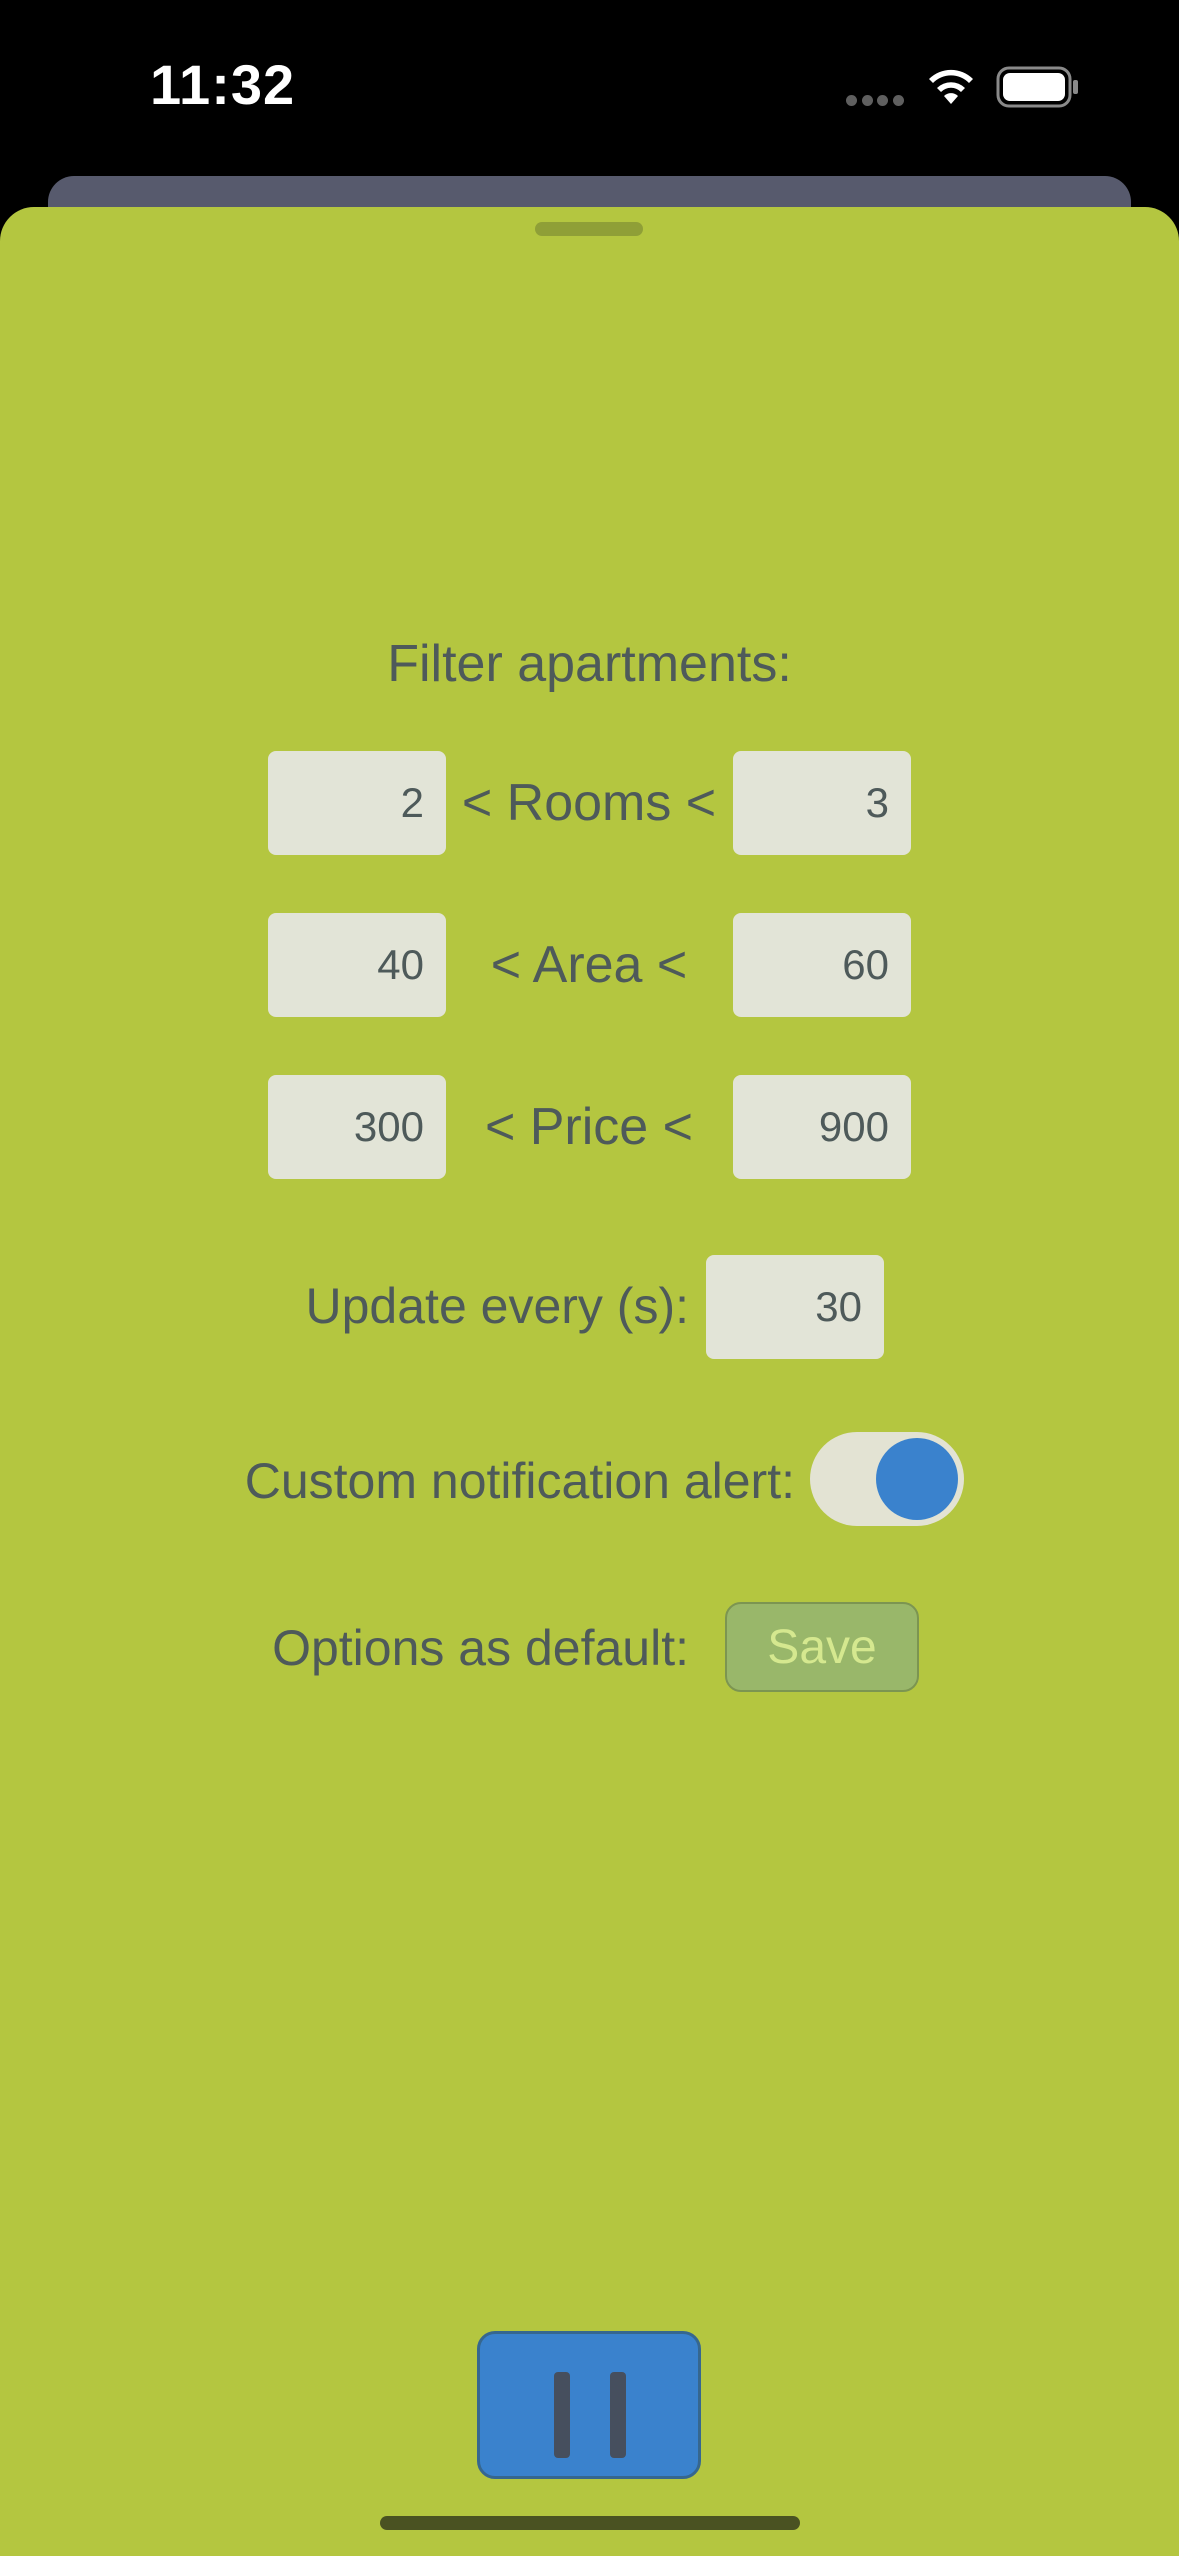 The height and width of the screenshot is (2556, 1179). I want to click on battery-icon, so click(1037, 87).